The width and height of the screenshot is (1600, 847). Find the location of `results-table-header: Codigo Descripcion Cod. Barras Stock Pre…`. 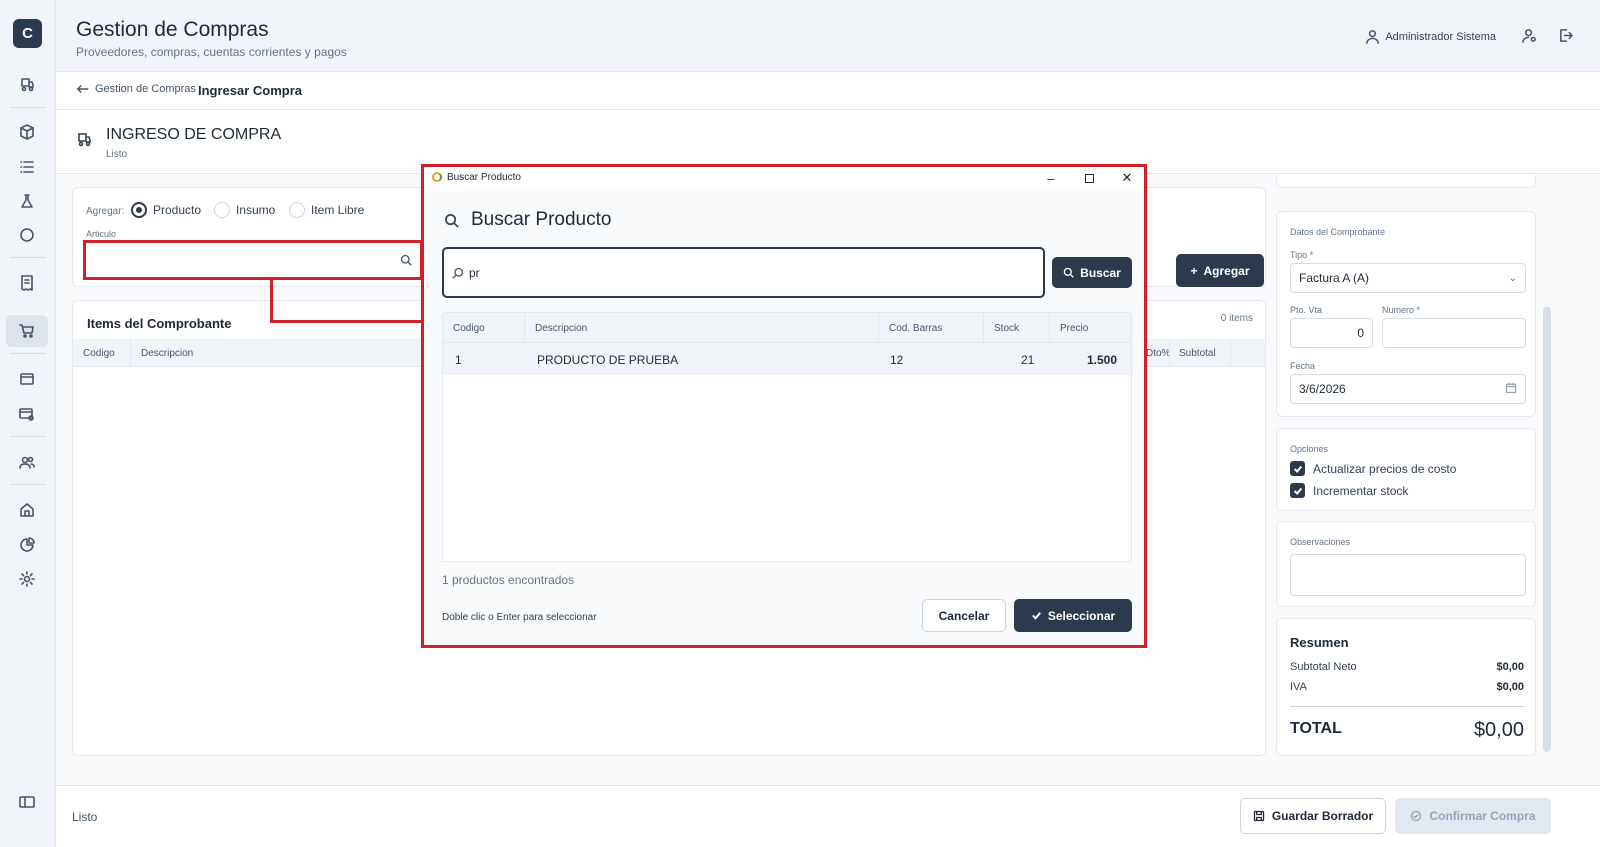

results-table-header: Codigo Descripcion Cod. Barras Stock Pre… is located at coordinates (787, 328).